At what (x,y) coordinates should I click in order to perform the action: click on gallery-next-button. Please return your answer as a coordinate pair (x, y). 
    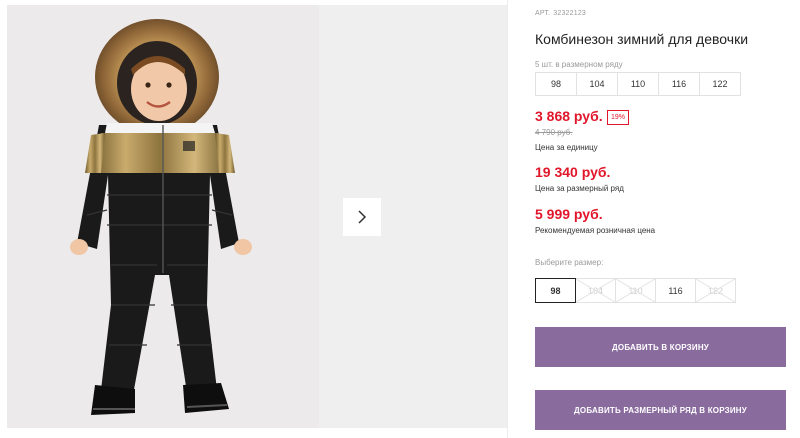
    Looking at the image, I should click on (362, 217).